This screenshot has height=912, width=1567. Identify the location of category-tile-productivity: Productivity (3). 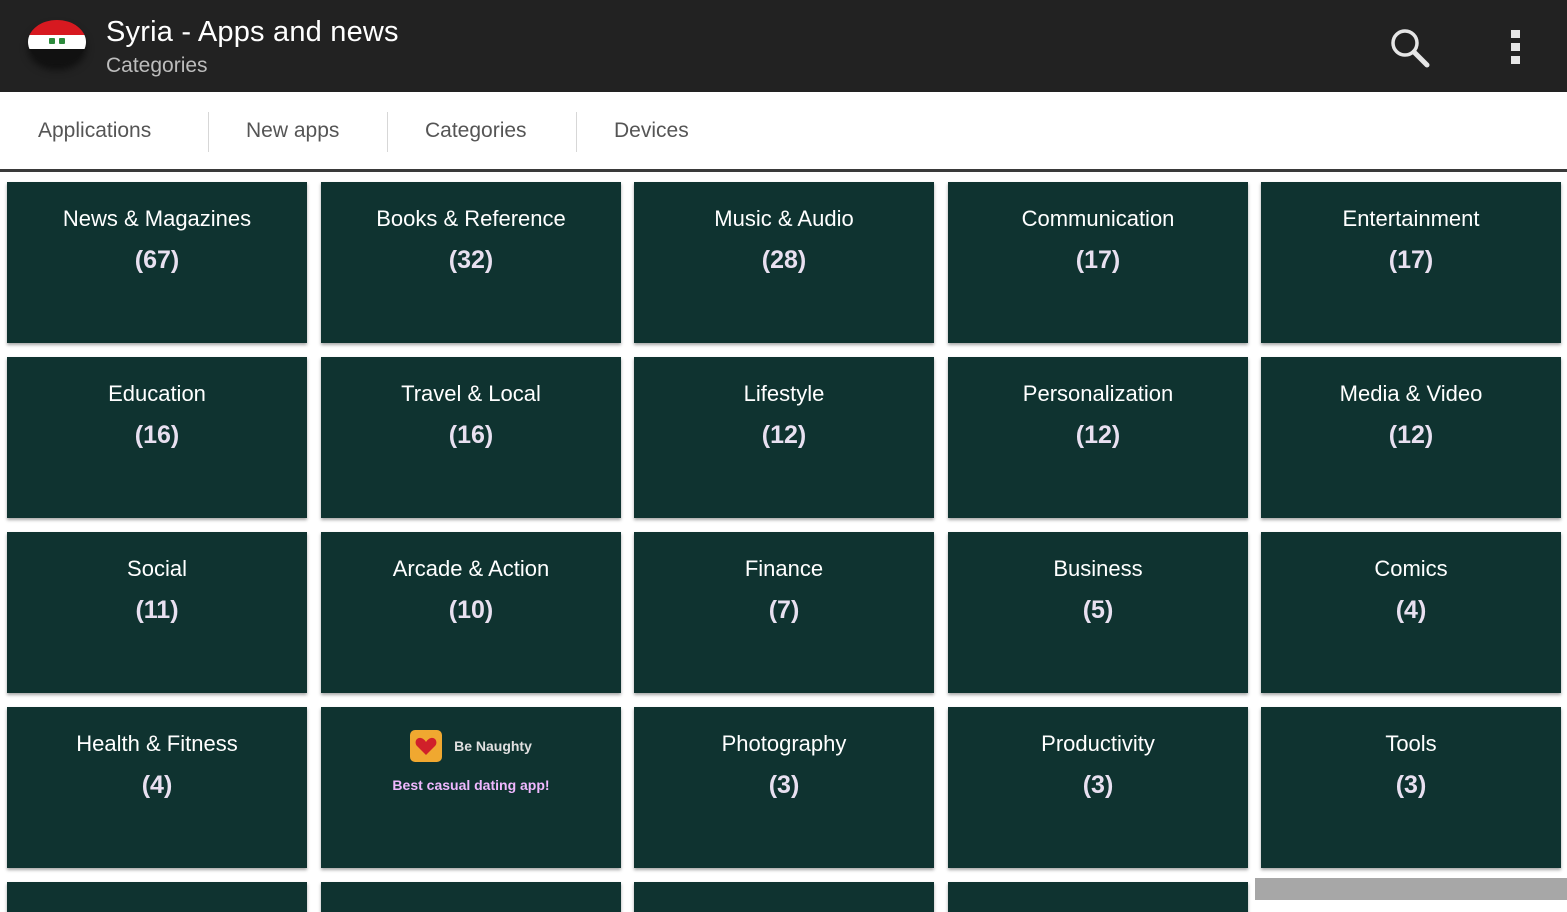
(1098, 787).